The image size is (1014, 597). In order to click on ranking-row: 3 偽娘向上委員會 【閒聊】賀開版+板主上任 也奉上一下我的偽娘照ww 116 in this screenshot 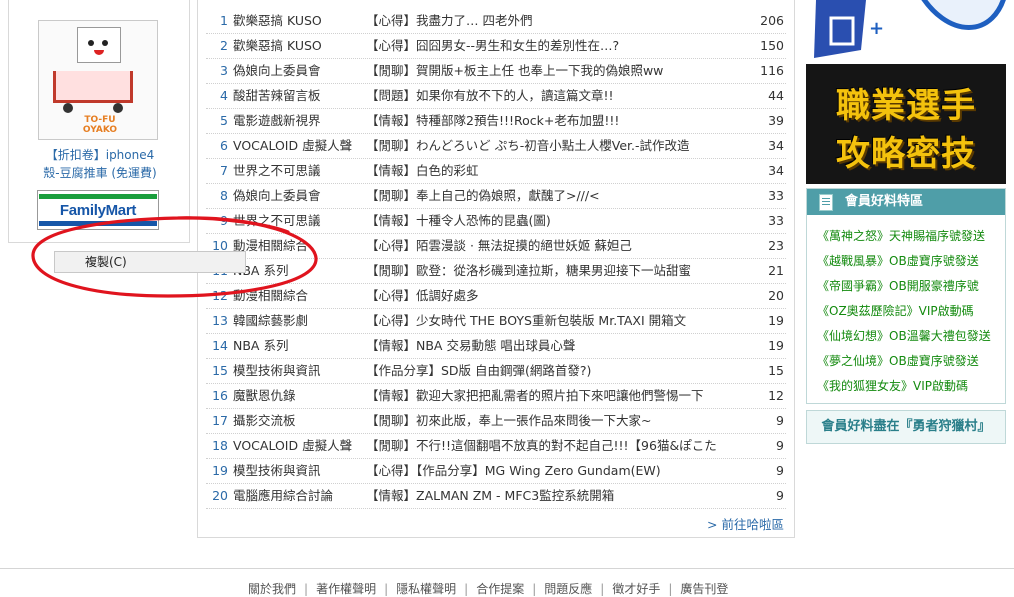, I will do `click(496, 71)`.